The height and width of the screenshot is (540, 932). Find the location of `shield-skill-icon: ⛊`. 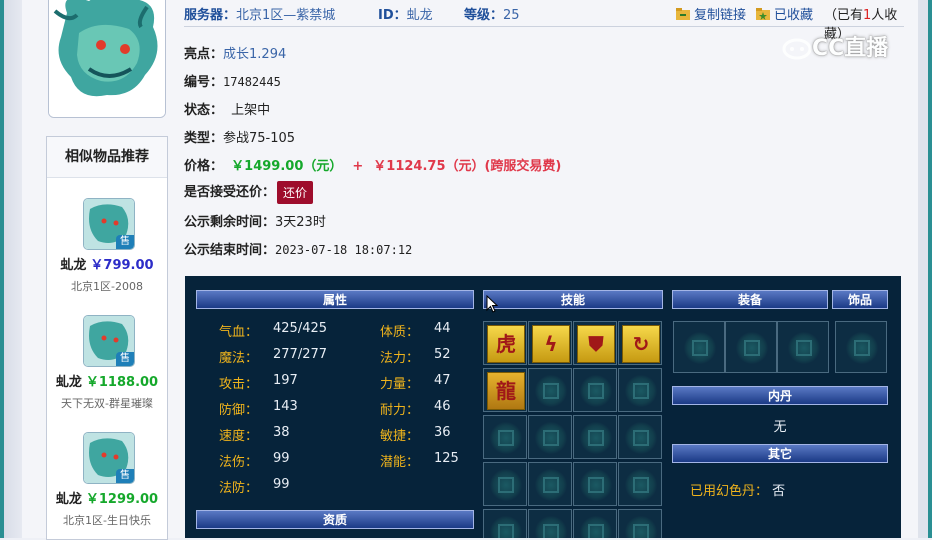

shield-skill-icon: ⛊ is located at coordinates (596, 344).